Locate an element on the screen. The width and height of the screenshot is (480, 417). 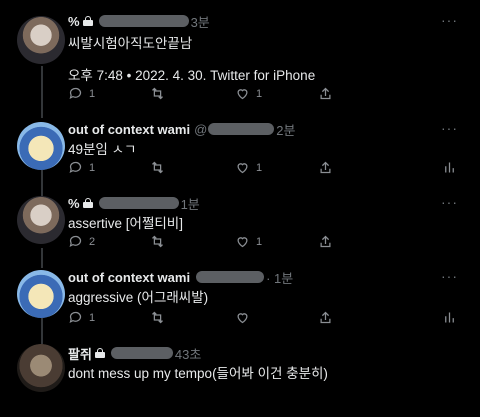
tweet-text: 씨발시험아직도안끝남 is located at coordinates (130, 43).